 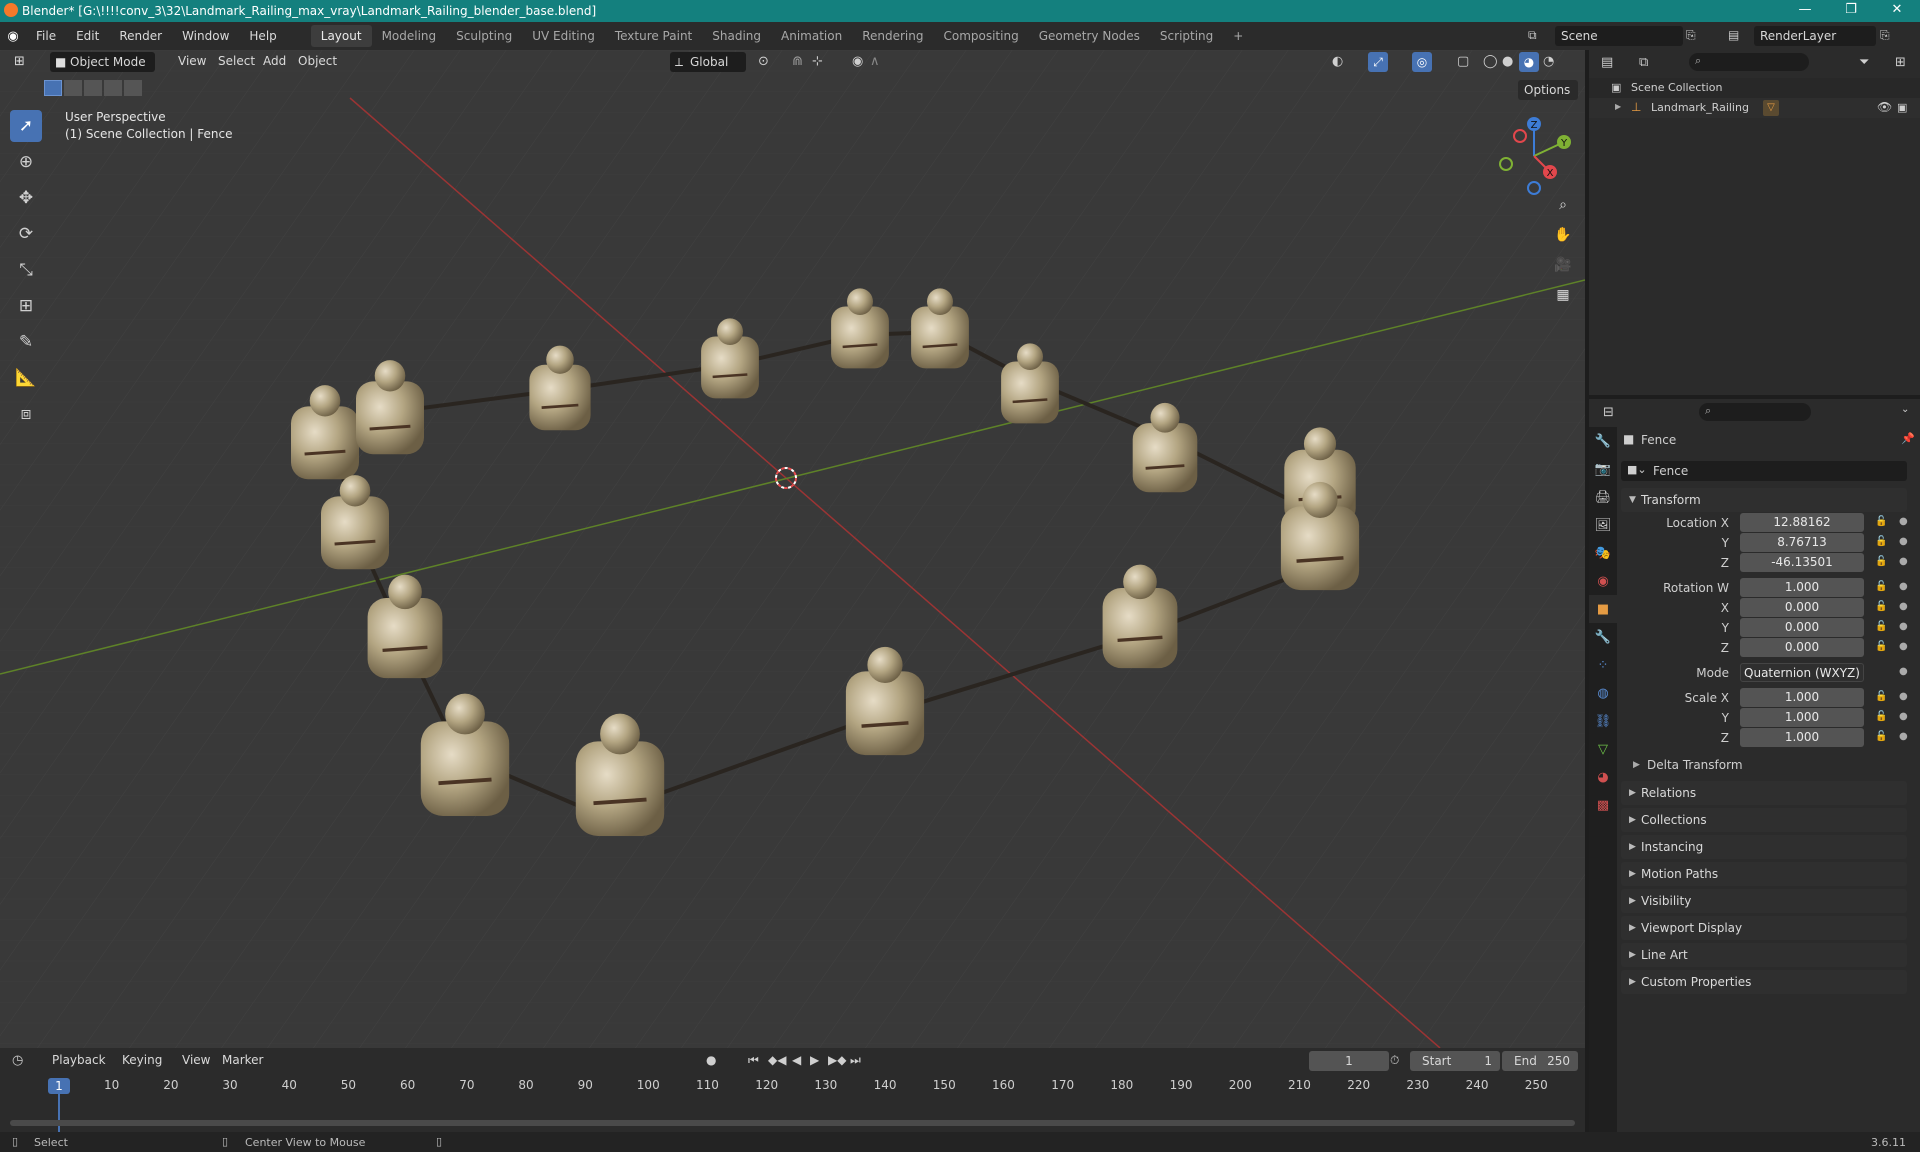 What do you see at coordinates (792, 1123) in the screenshot?
I see `timeline-scrollbar` at bounding box center [792, 1123].